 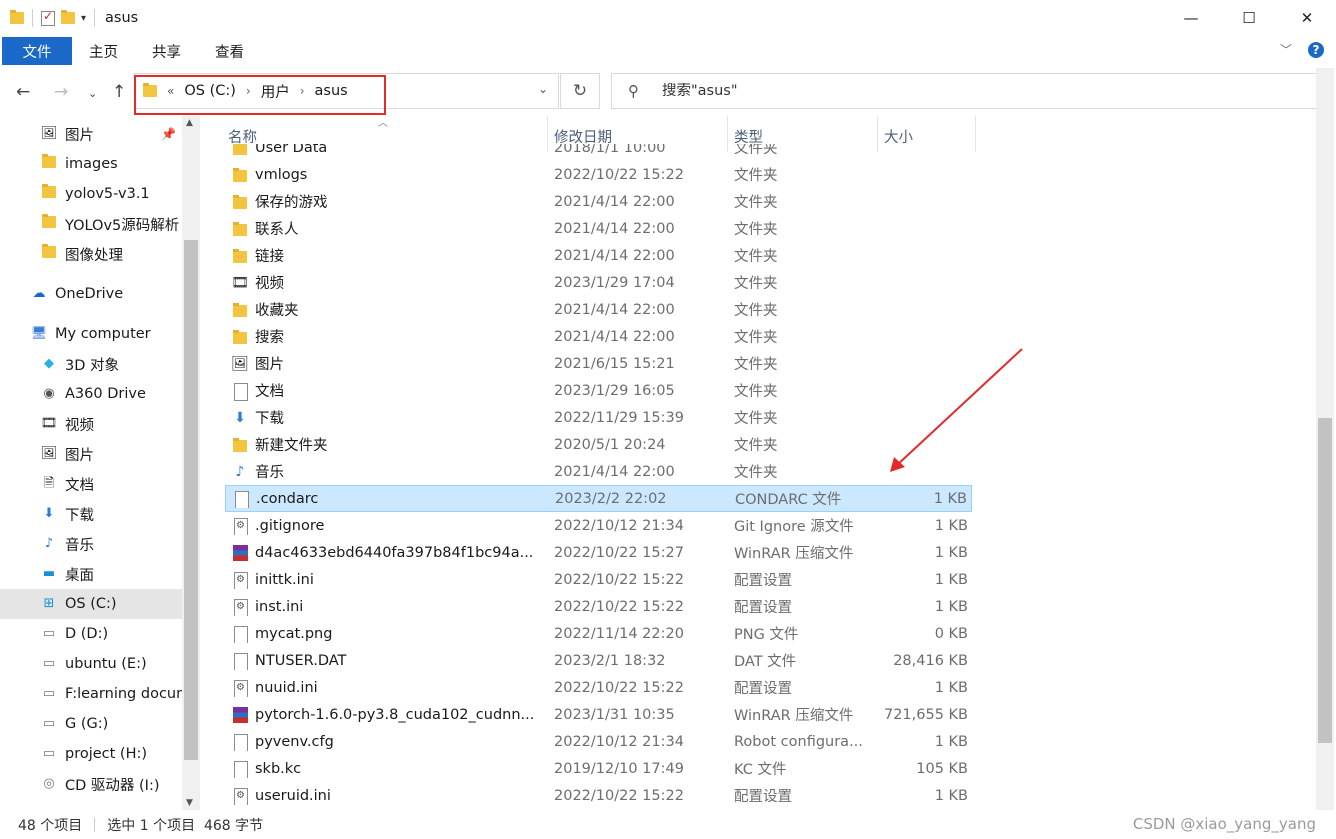 I want to click on file-row: ♪ 音乐 2021/4/14 22:00 文件夹, so click(x=598, y=471).